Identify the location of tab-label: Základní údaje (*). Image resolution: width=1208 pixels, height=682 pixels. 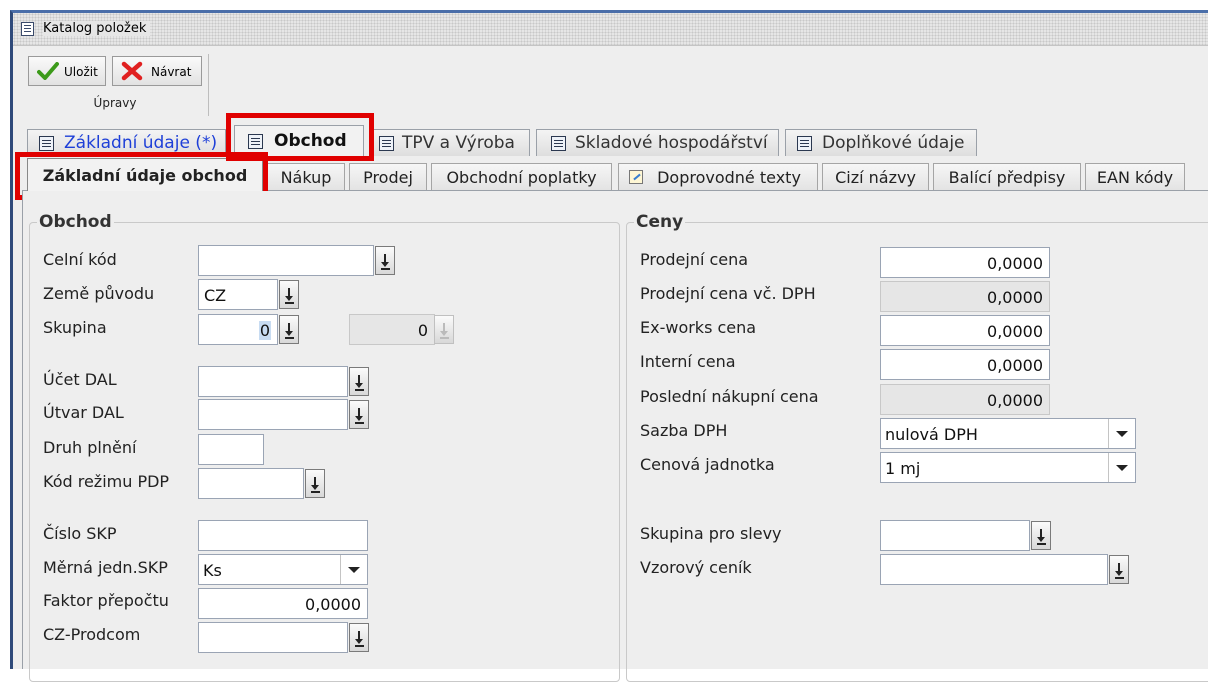
(141, 143).